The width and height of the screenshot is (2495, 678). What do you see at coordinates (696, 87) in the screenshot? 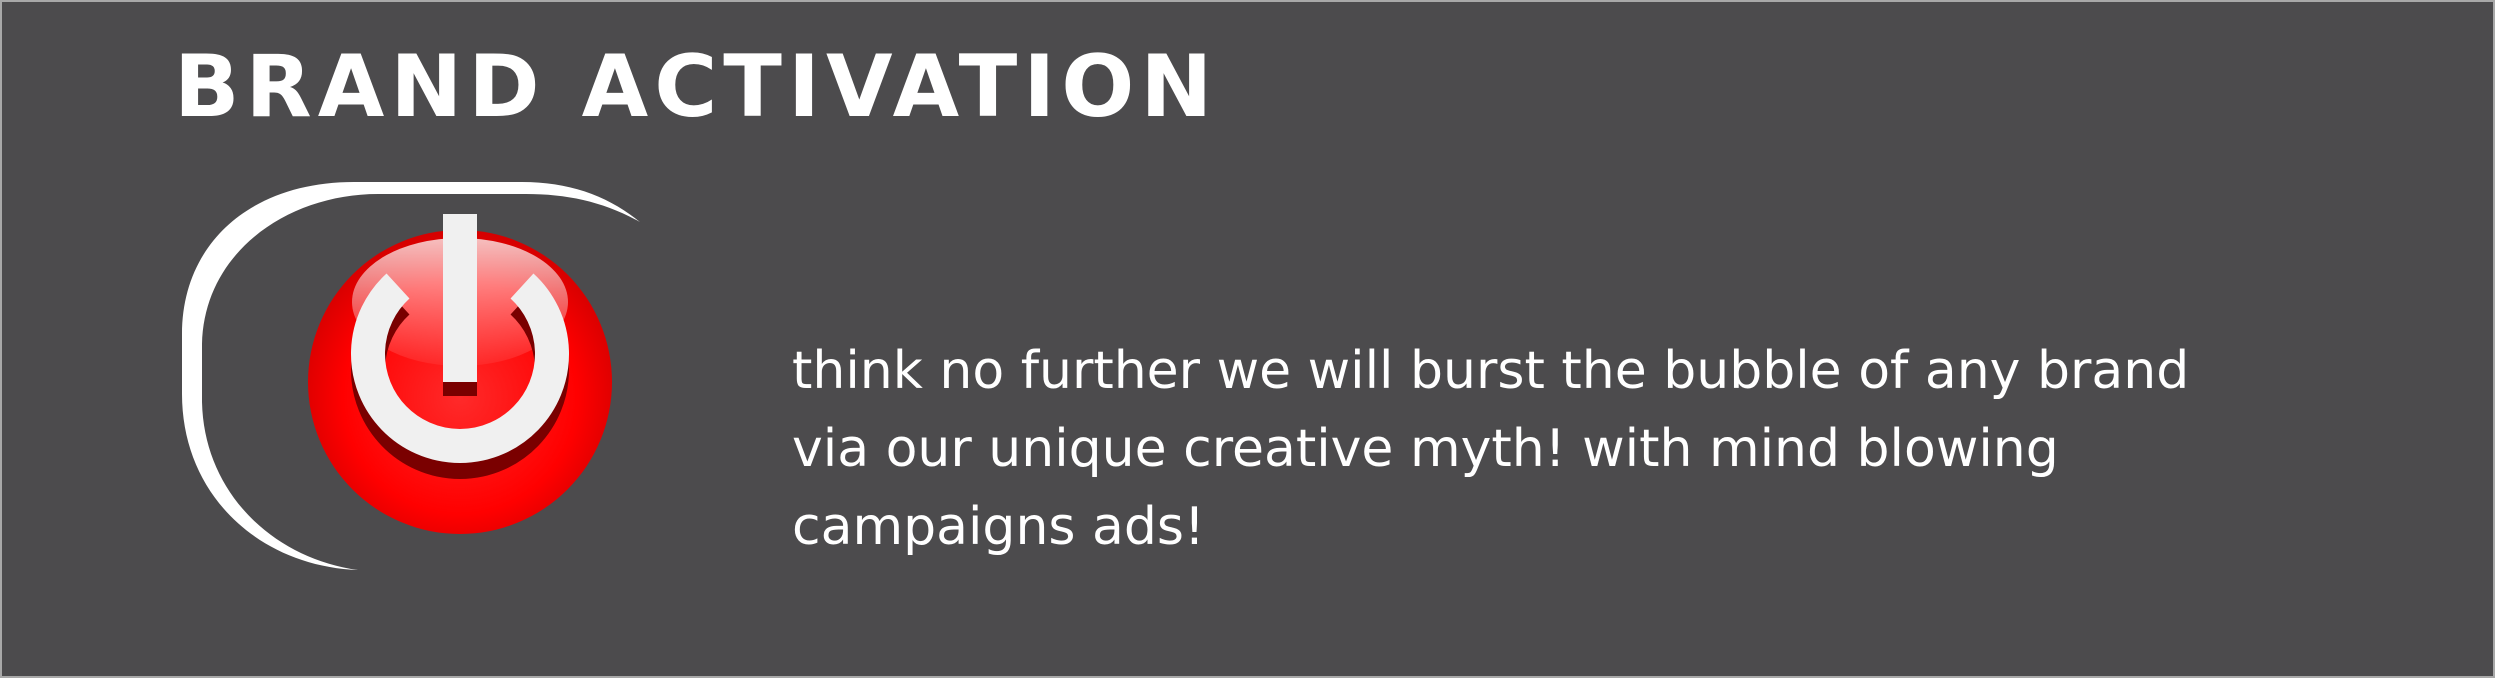
I see `page-title: BRAND ACTIVATION` at bounding box center [696, 87].